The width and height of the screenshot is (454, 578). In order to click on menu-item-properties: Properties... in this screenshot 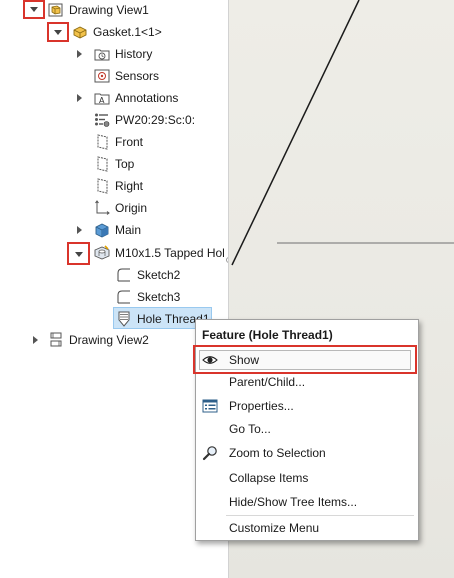, I will do `click(307, 406)`.